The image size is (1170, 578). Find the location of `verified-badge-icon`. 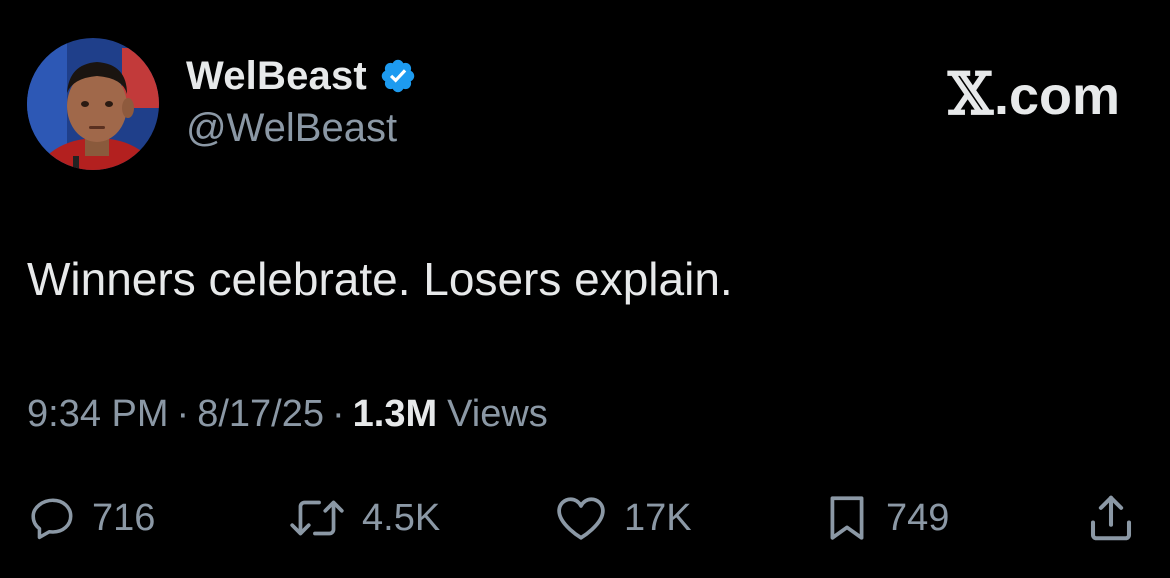

verified-badge-icon is located at coordinates (398, 76).